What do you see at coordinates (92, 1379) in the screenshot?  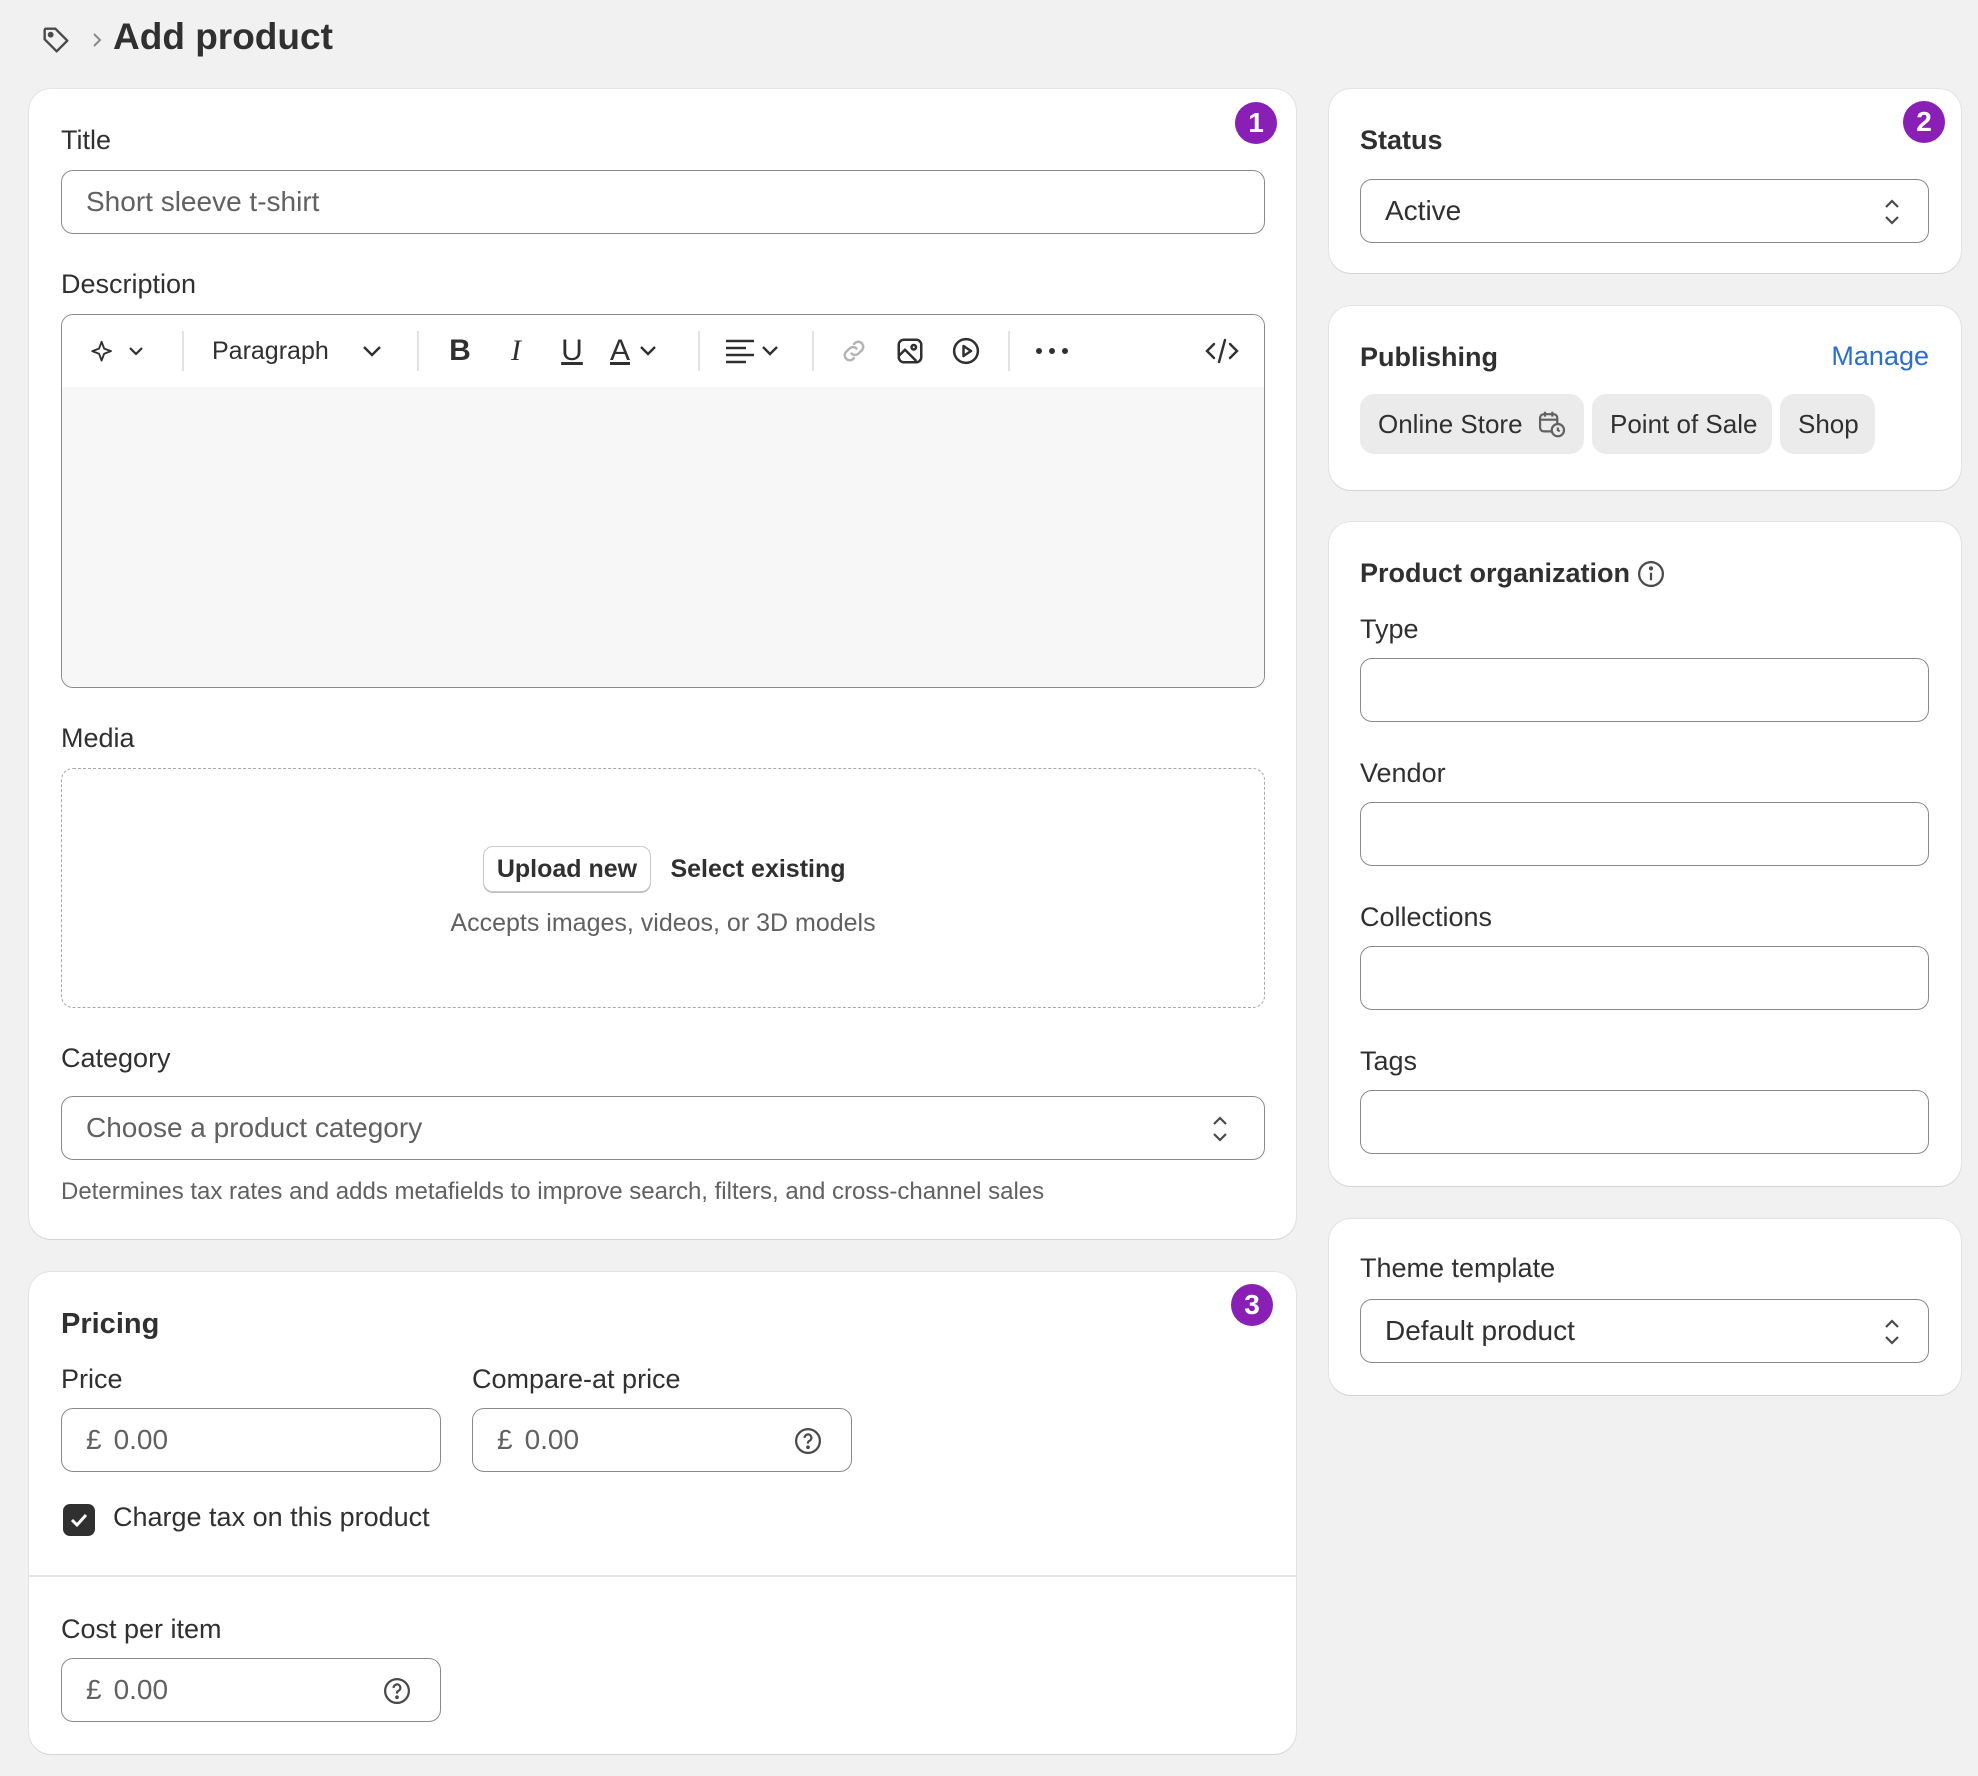 I see `price-label: Price` at bounding box center [92, 1379].